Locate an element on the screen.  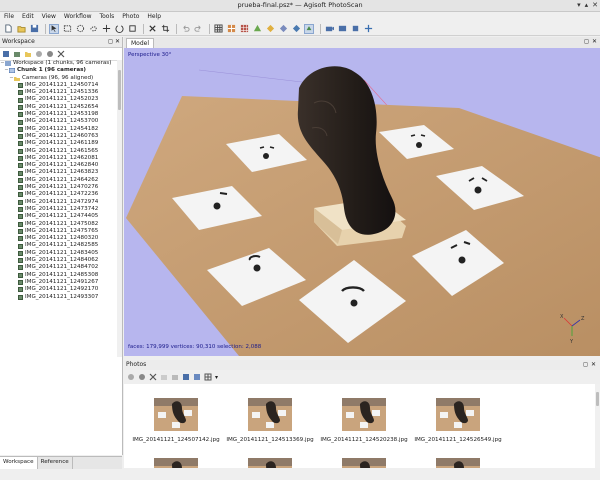
undo-button is located at coordinates (185, 29).